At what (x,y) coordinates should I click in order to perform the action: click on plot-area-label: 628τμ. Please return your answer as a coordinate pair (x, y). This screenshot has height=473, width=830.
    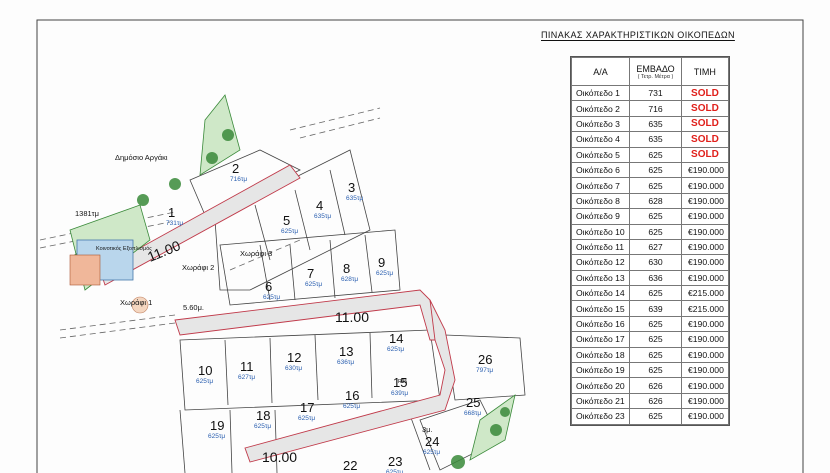
    Looking at the image, I should click on (349, 279).